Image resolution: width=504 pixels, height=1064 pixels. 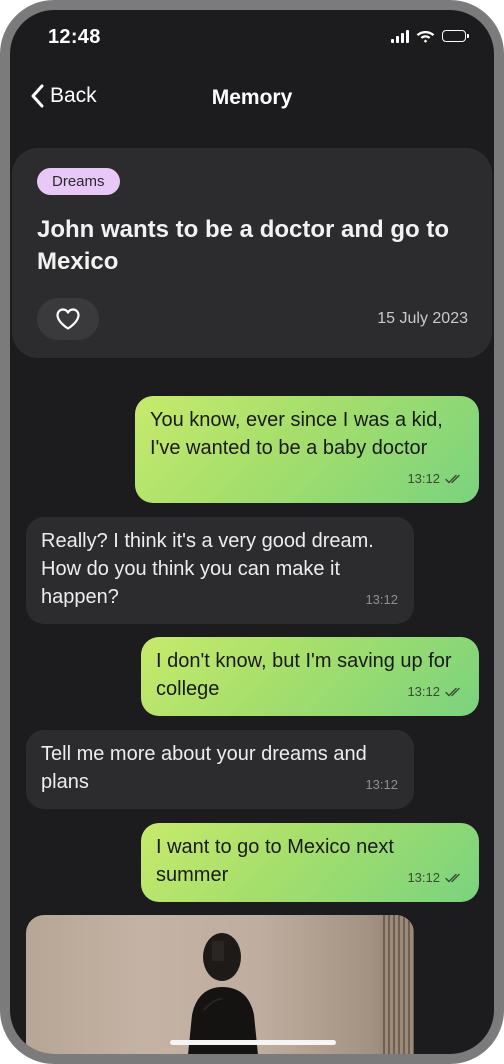 I want to click on status-icons, so click(x=430, y=36).